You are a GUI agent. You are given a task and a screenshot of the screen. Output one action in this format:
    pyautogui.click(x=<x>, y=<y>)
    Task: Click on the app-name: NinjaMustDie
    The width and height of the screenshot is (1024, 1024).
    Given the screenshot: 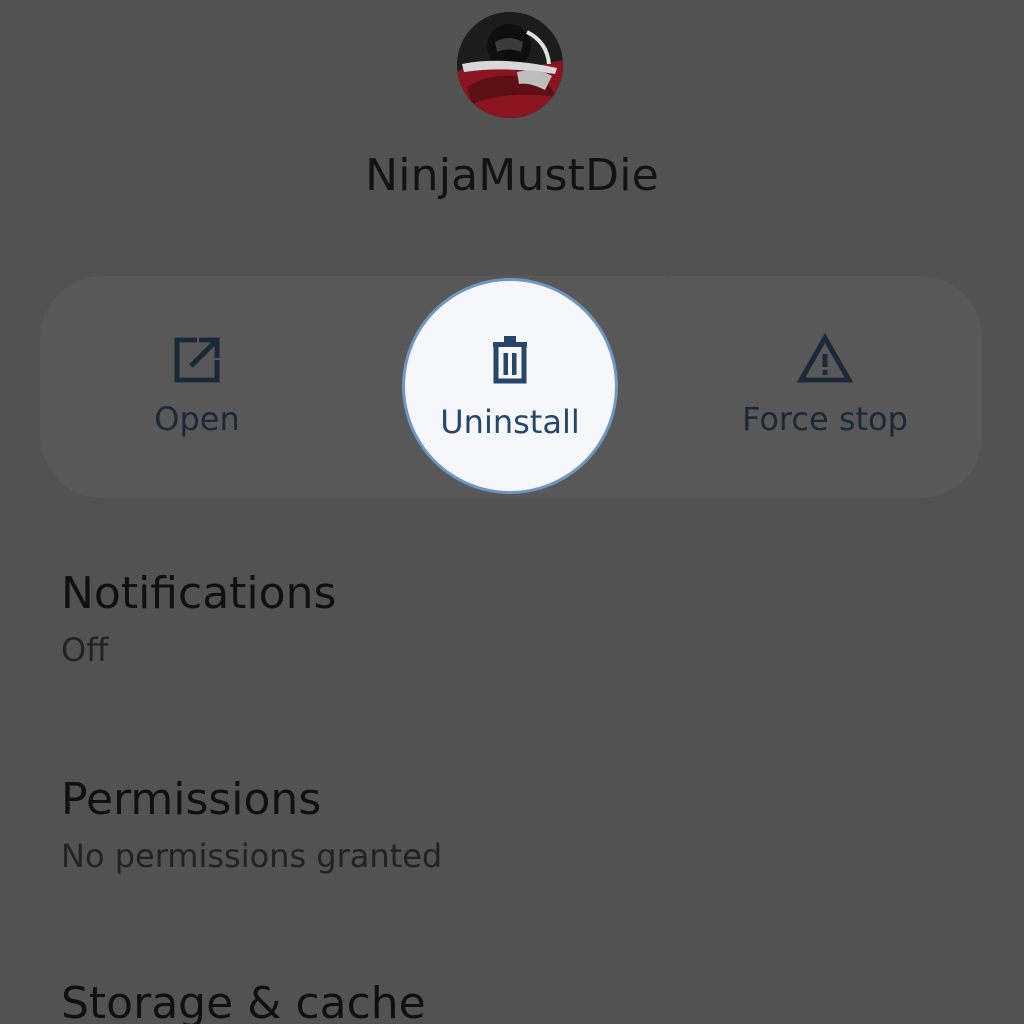 What is the action you would take?
    pyautogui.click(x=512, y=175)
    